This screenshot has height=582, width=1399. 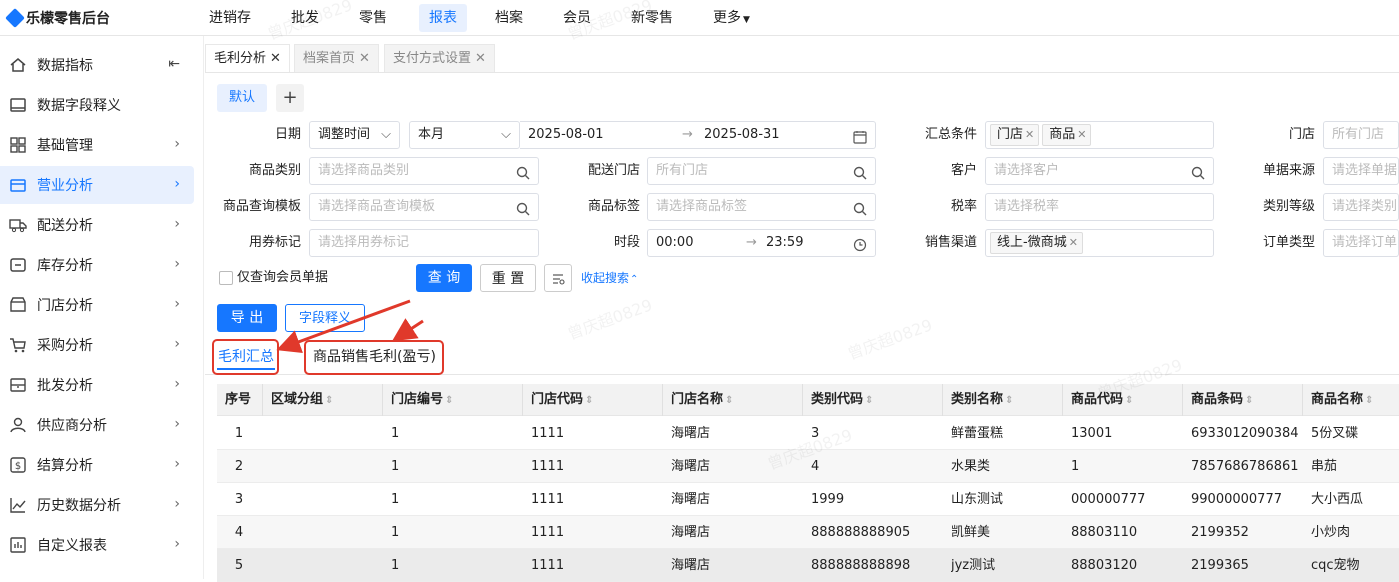 I want to click on sidebar-item-label: 自定义报表, so click(x=72, y=546).